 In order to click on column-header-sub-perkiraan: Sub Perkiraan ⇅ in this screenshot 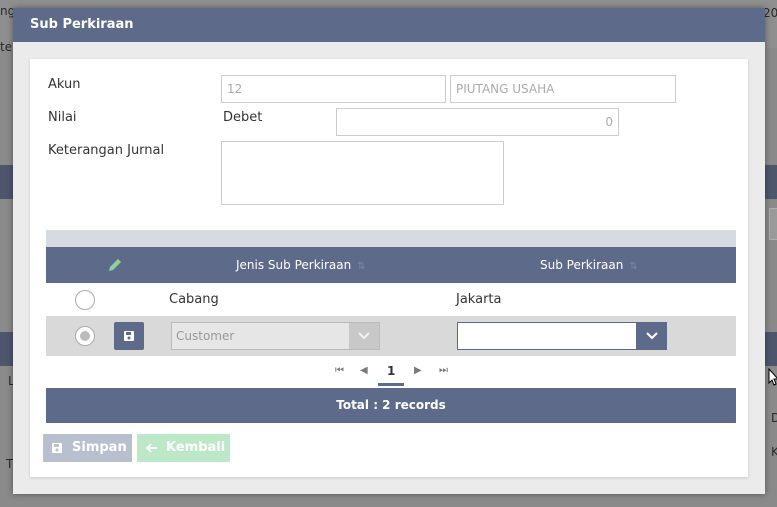, I will do `click(589, 266)`.